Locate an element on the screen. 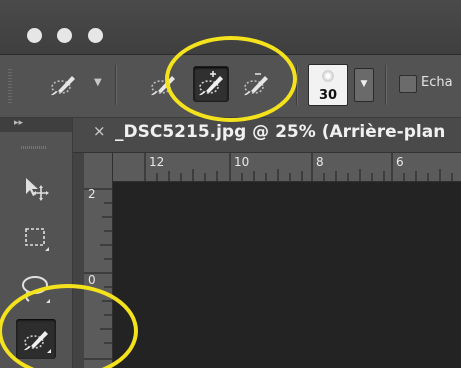 Image resolution: width=461 pixels, height=368 pixels. ruler-label: 12 is located at coordinates (157, 162).